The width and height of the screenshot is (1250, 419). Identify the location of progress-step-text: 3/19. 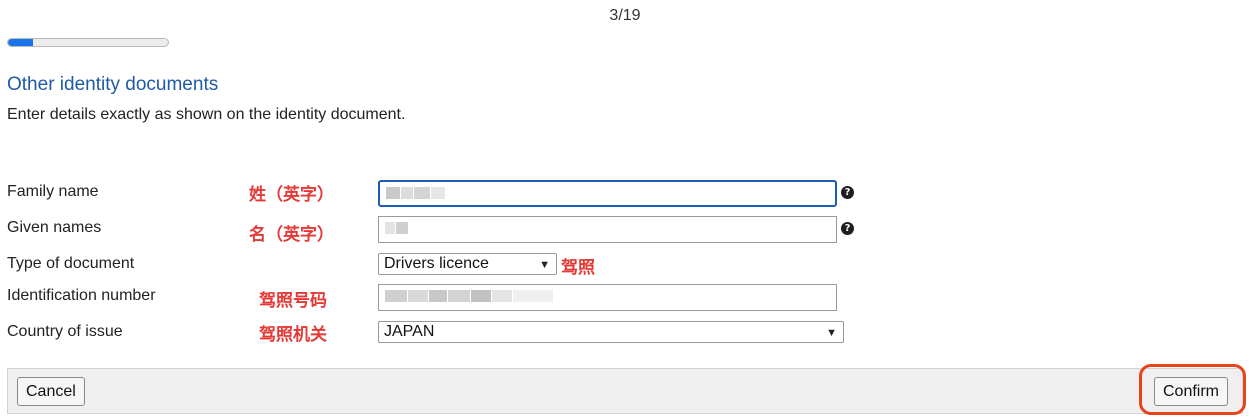
(625, 15).